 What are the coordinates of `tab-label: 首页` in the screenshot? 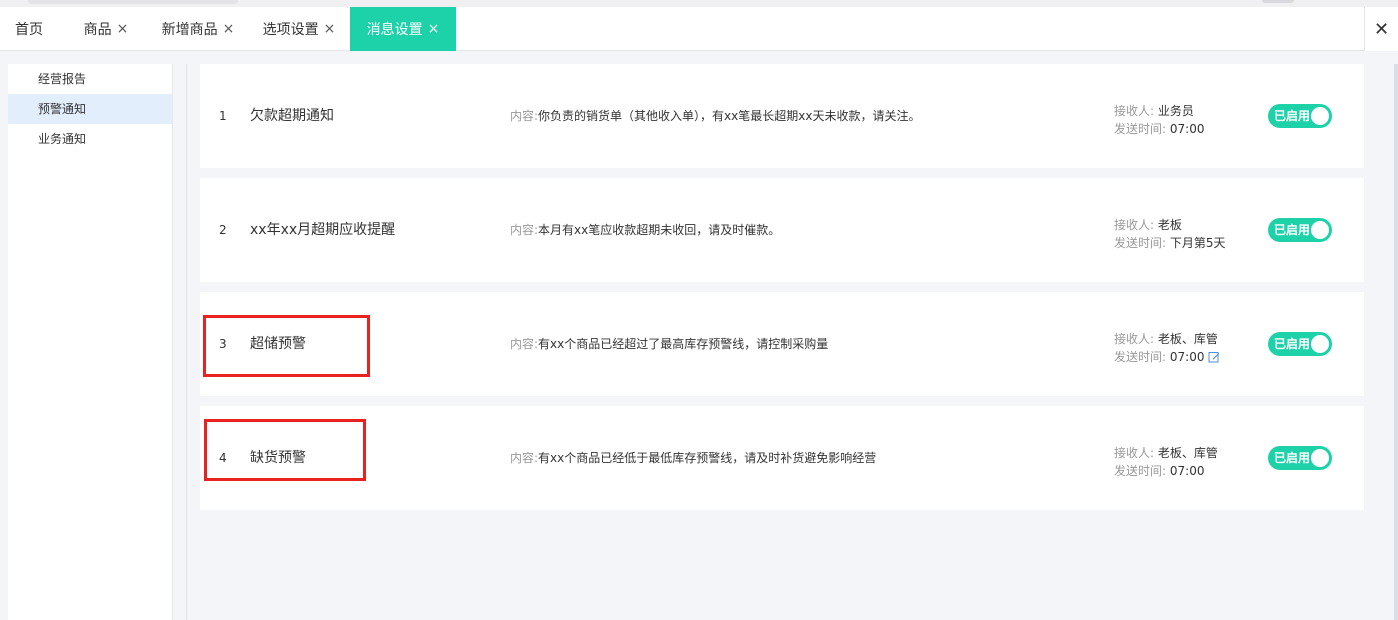 It's located at (29, 30).